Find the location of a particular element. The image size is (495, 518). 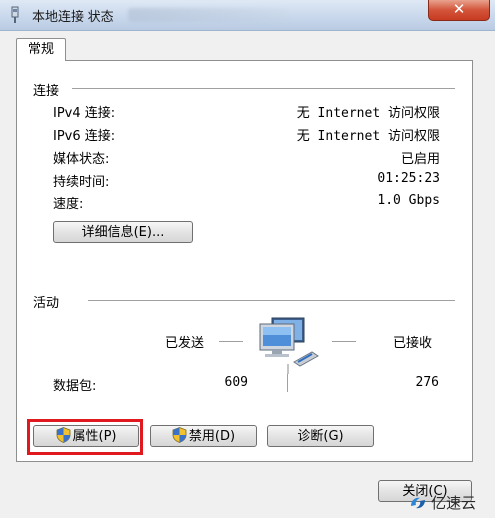

blurred-title-text is located at coordinates (208, 15).